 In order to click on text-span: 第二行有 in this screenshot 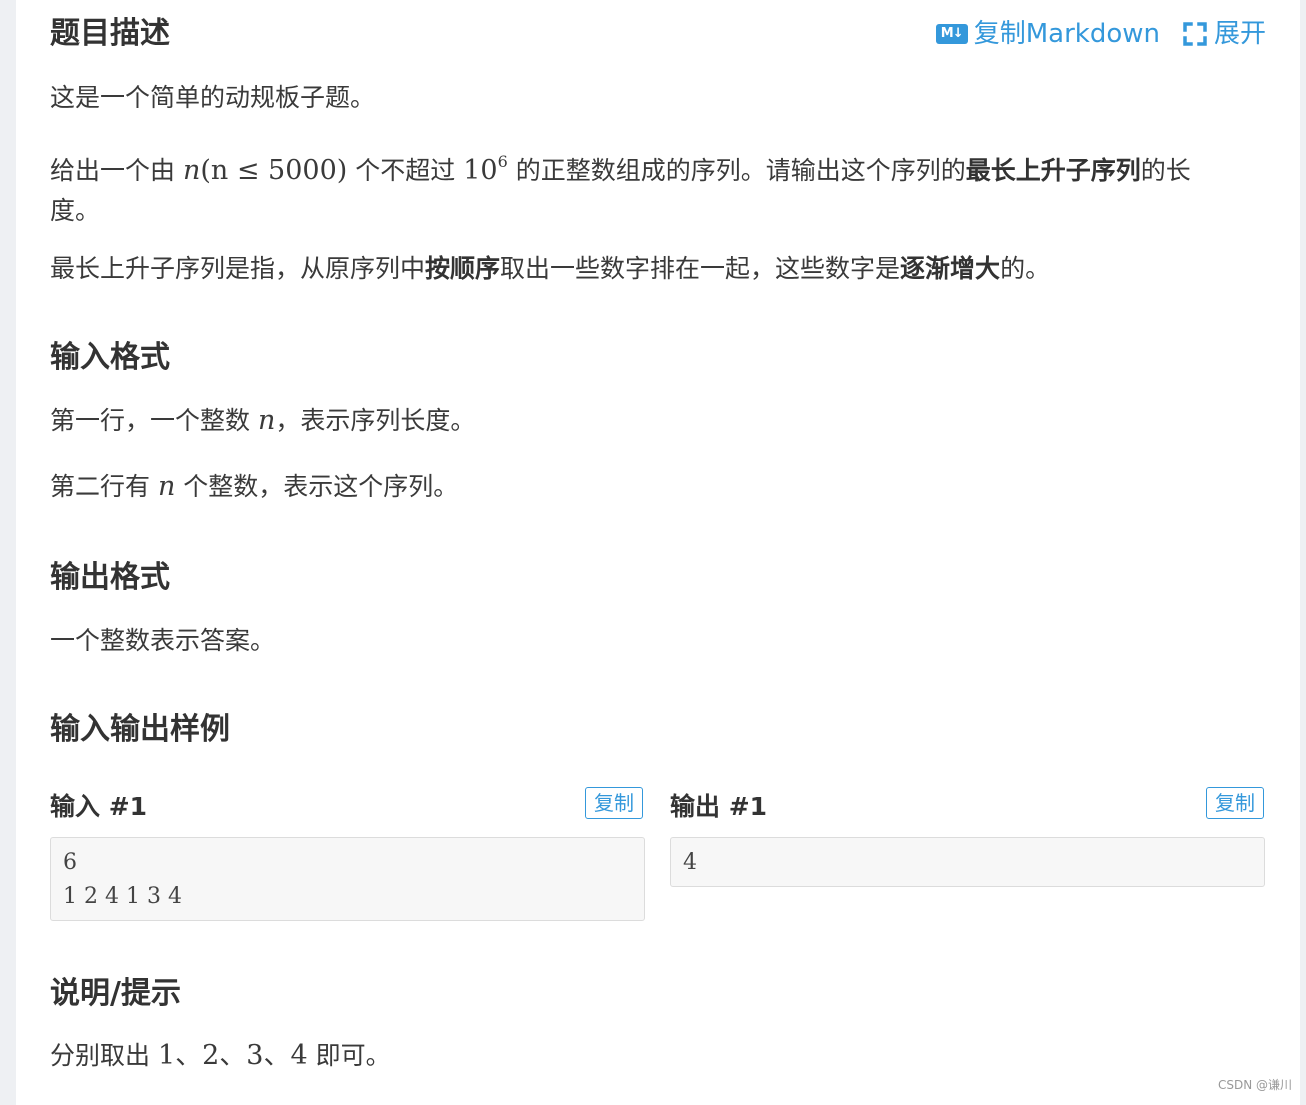, I will do `click(104, 486)`.